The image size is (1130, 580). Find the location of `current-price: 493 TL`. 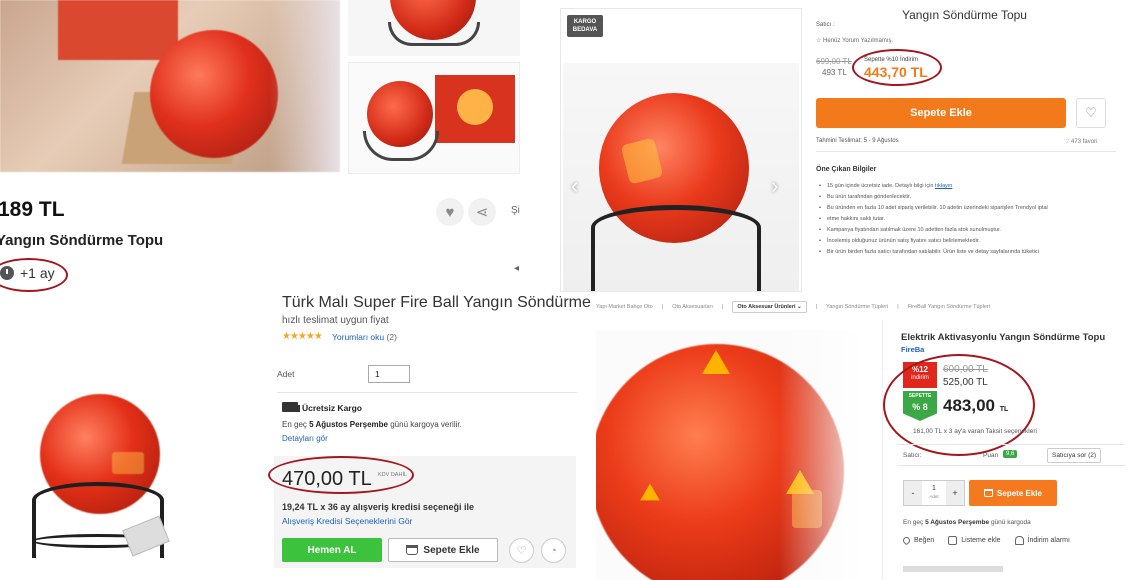

current-price: 493 TL is located at coordinates (834, 72).